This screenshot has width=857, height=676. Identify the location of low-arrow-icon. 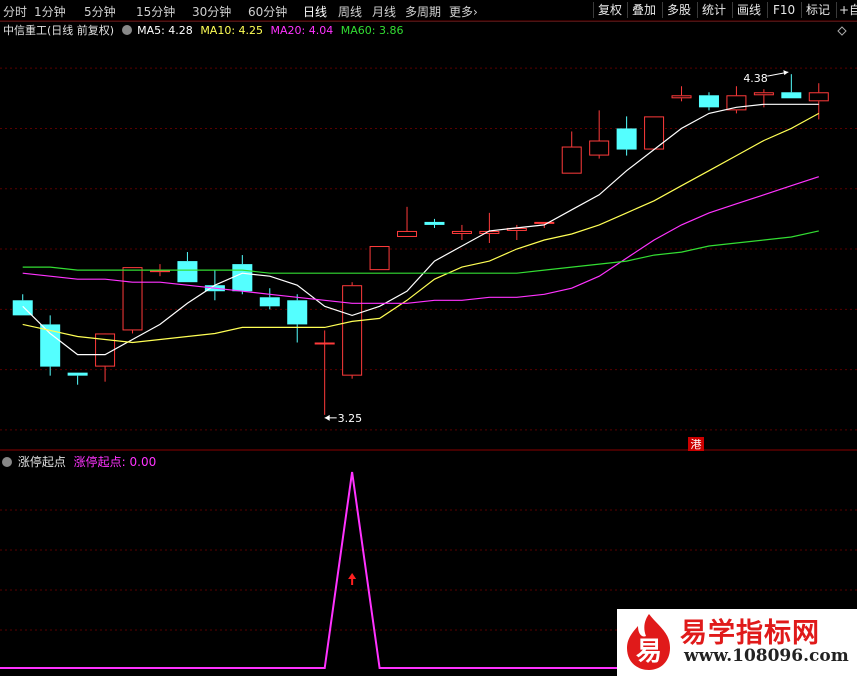
(327, 417).